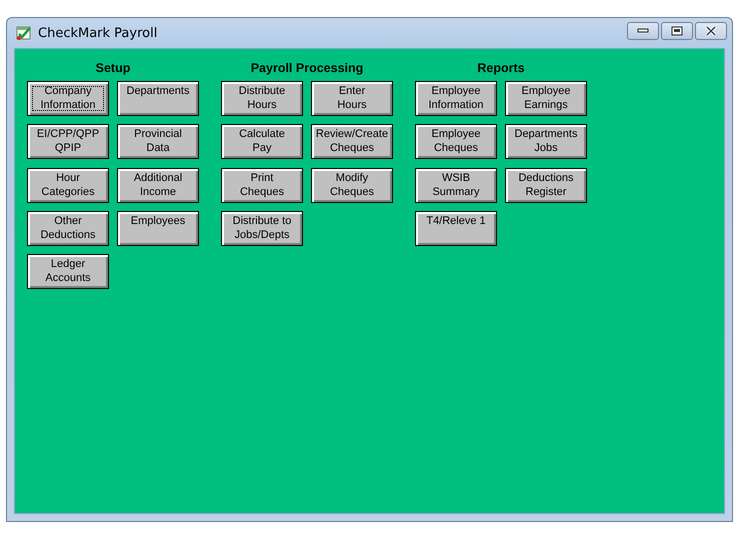 The image size is (740, 540). Describe the element at coordinates (456, 98) in the screenshot. I see `menu-button: Employee Information` at that location.